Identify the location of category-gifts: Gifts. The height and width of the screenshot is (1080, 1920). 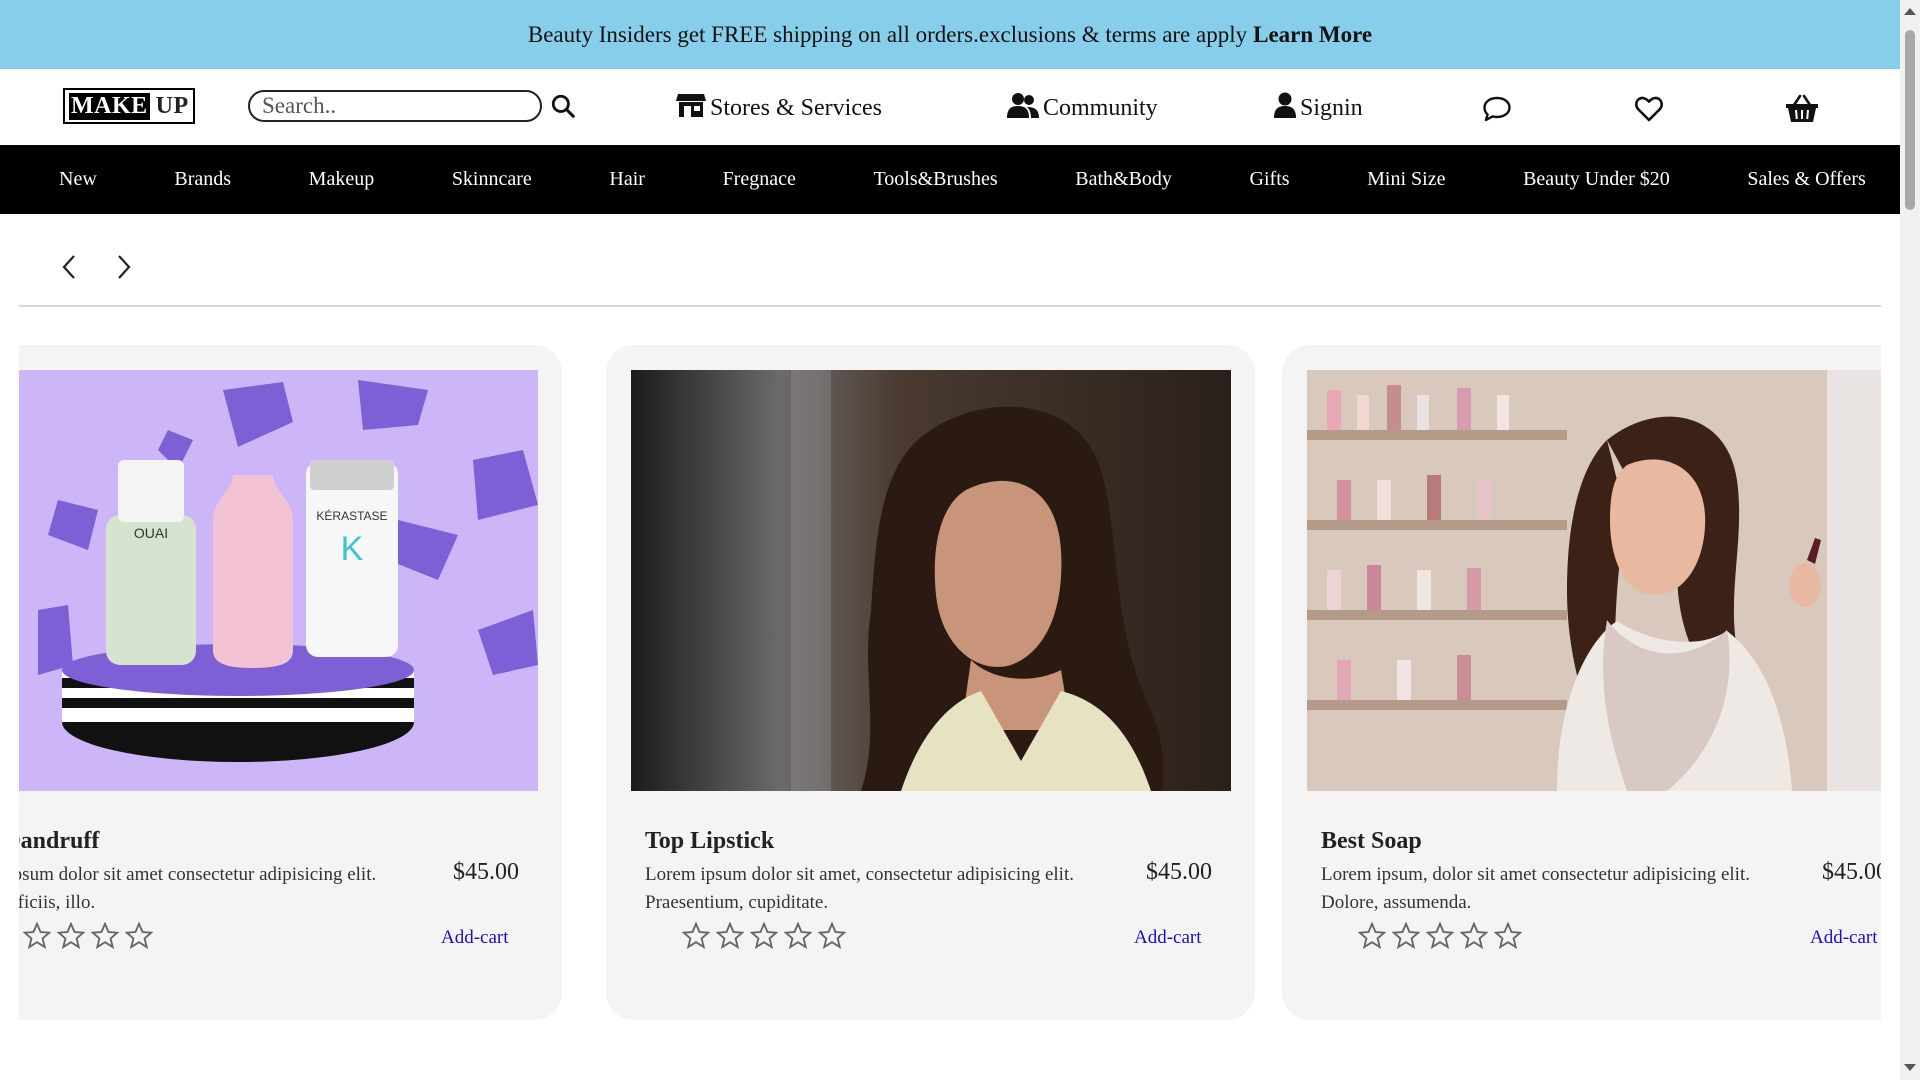
(1270, 179).